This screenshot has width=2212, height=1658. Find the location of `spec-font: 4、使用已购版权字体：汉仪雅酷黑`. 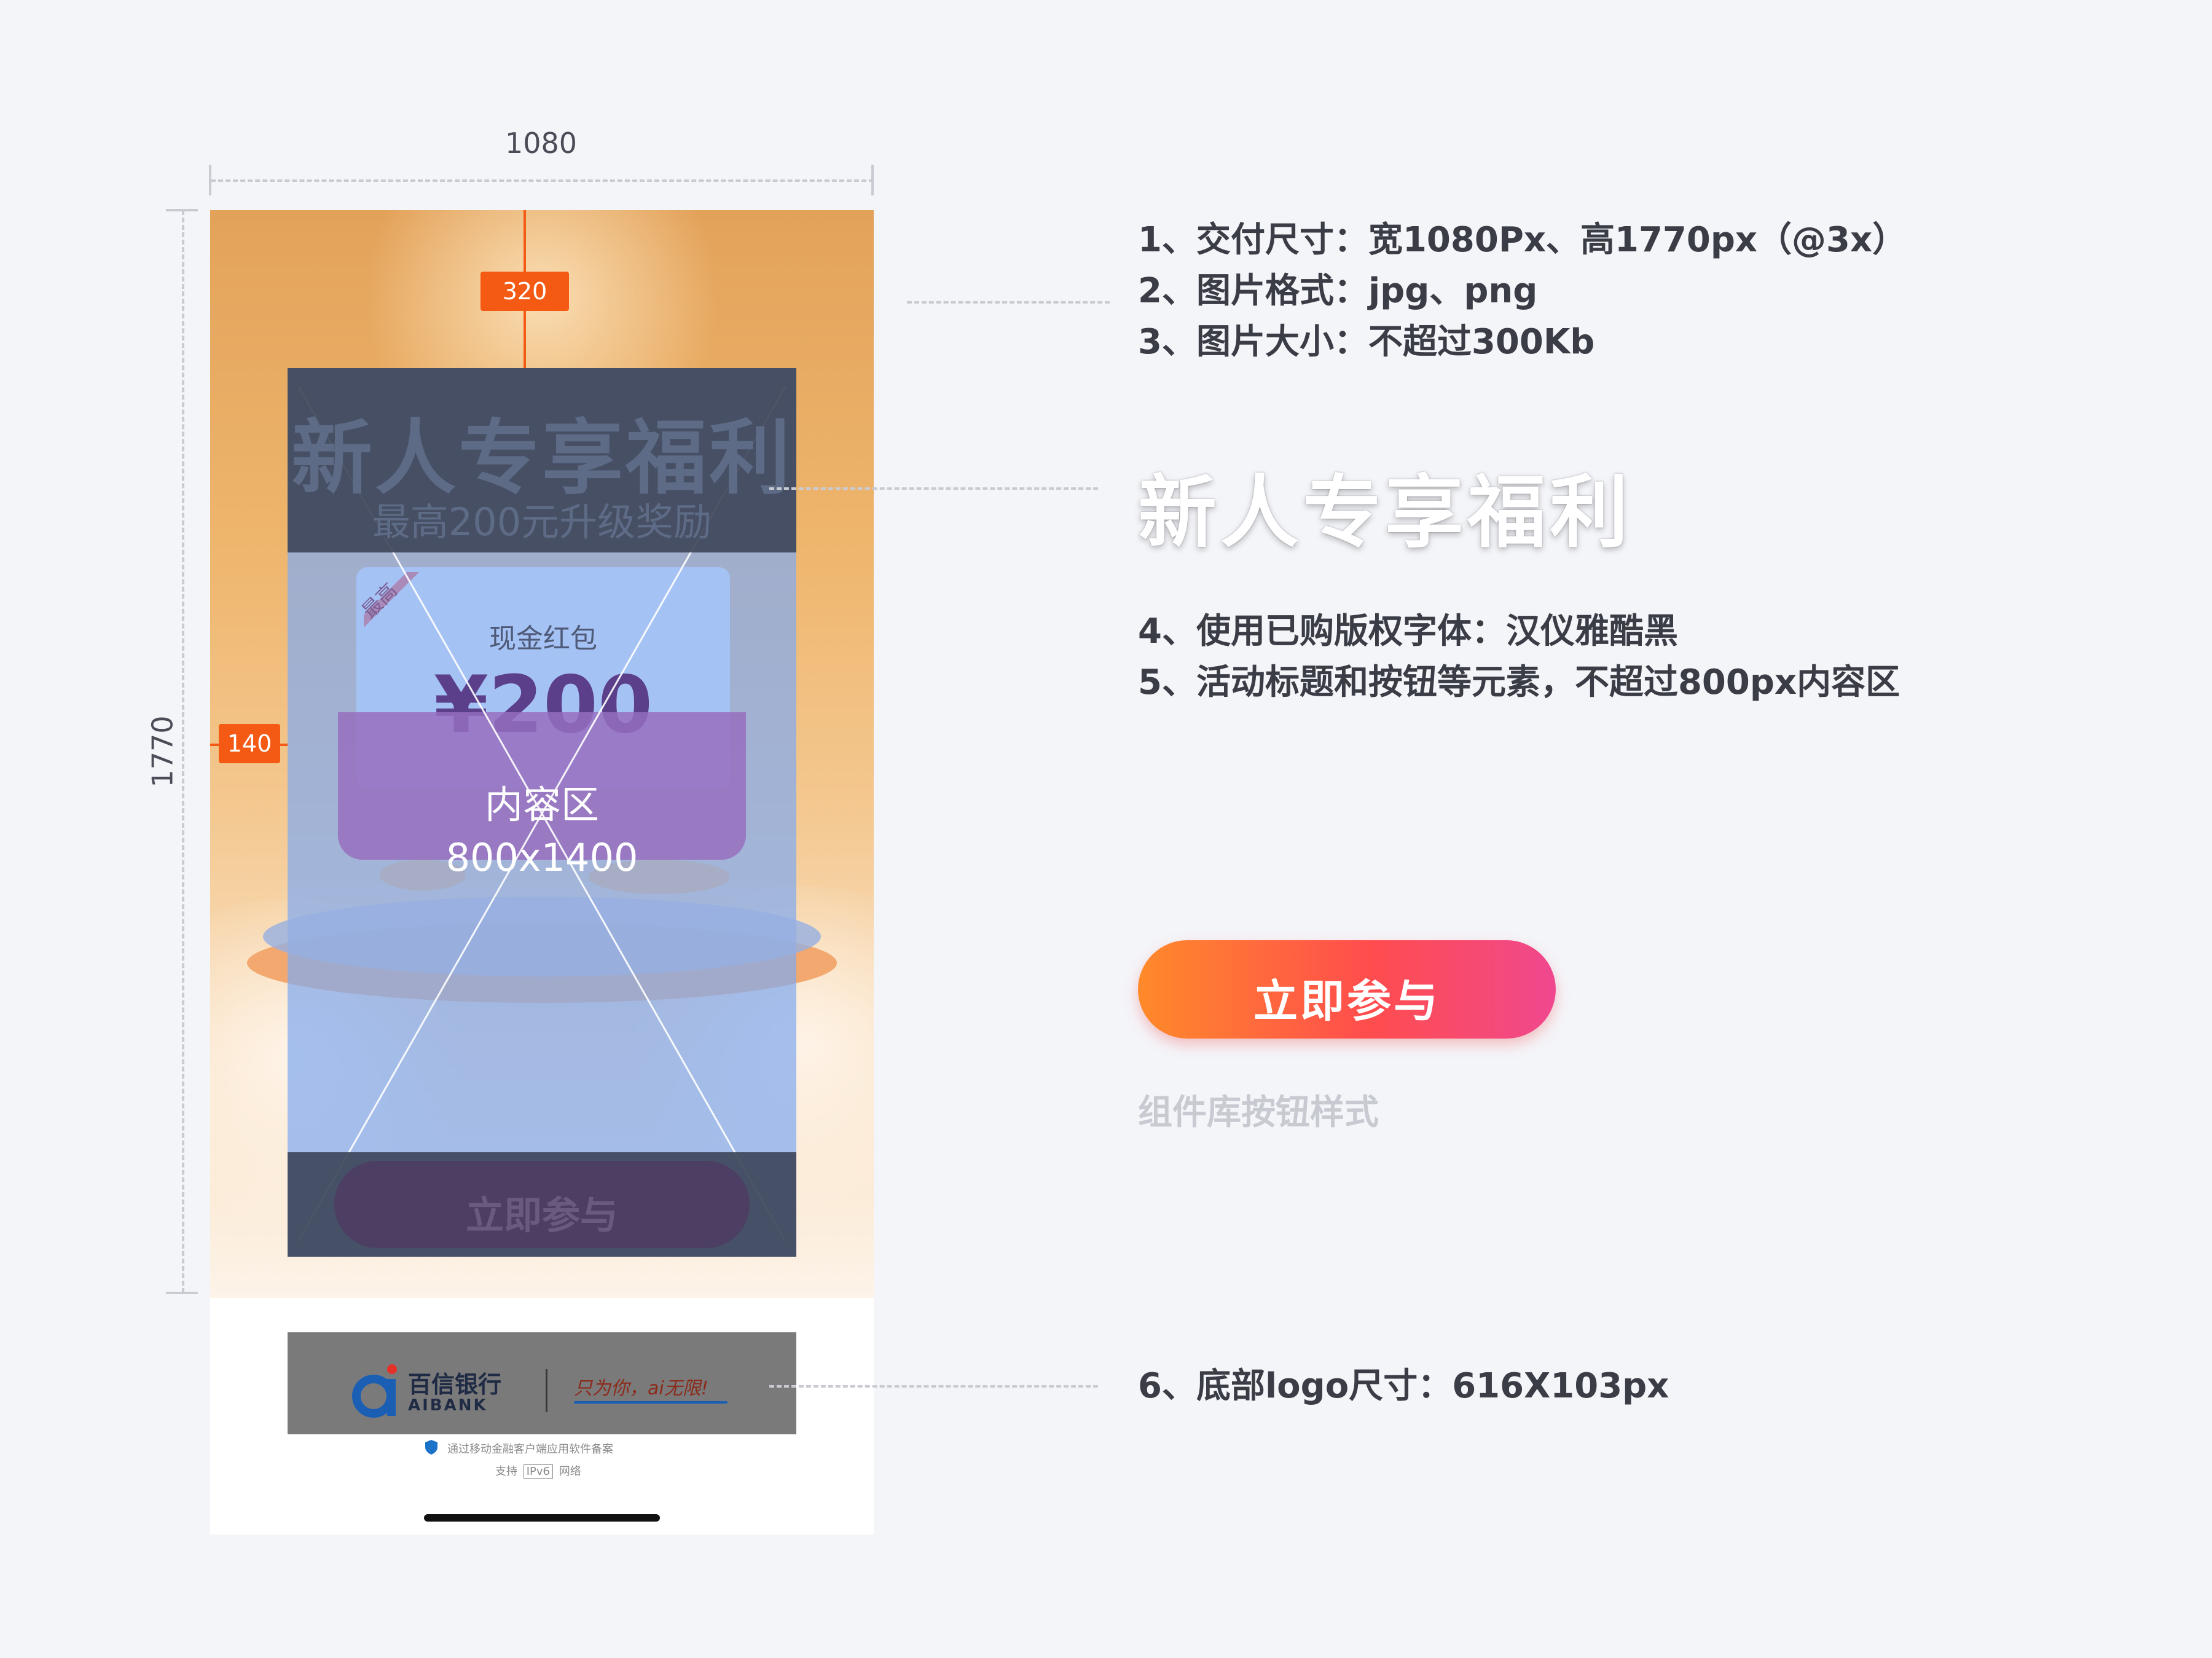

spec-font: 4、使用已购版权字体：汉仪雅酷黑 is located at coordinates (1408, 631).